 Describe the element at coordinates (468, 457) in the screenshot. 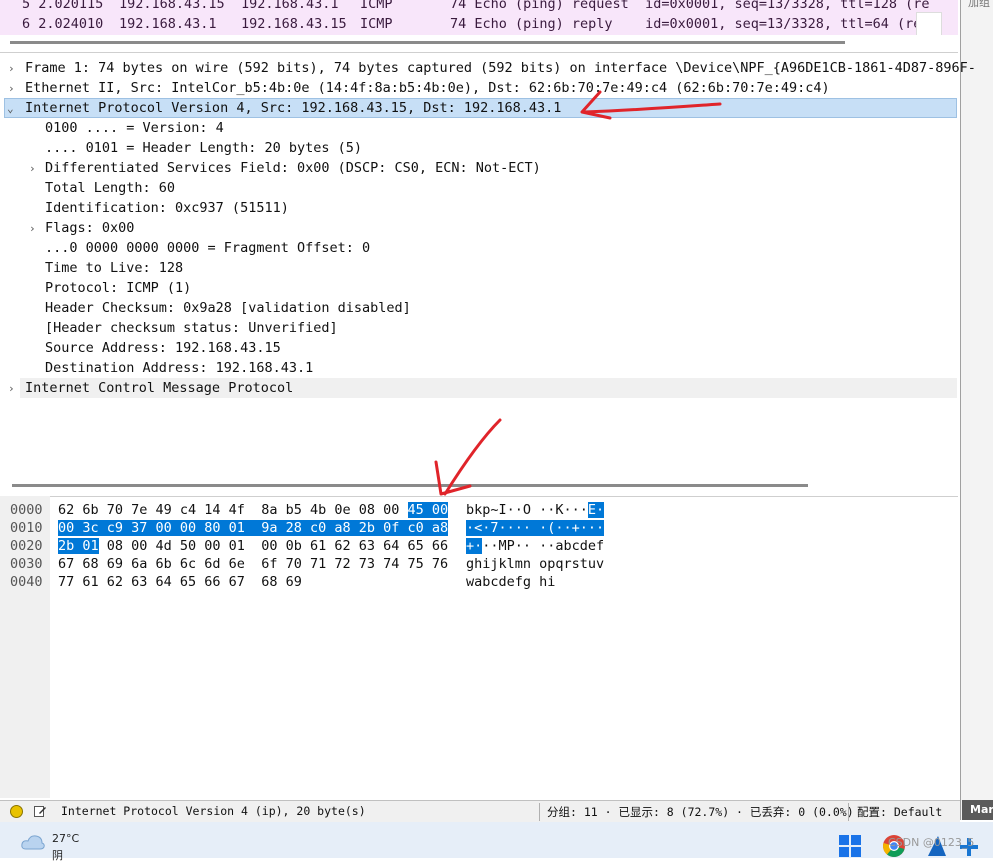

I see `annotation-arrow-hex` at that location.